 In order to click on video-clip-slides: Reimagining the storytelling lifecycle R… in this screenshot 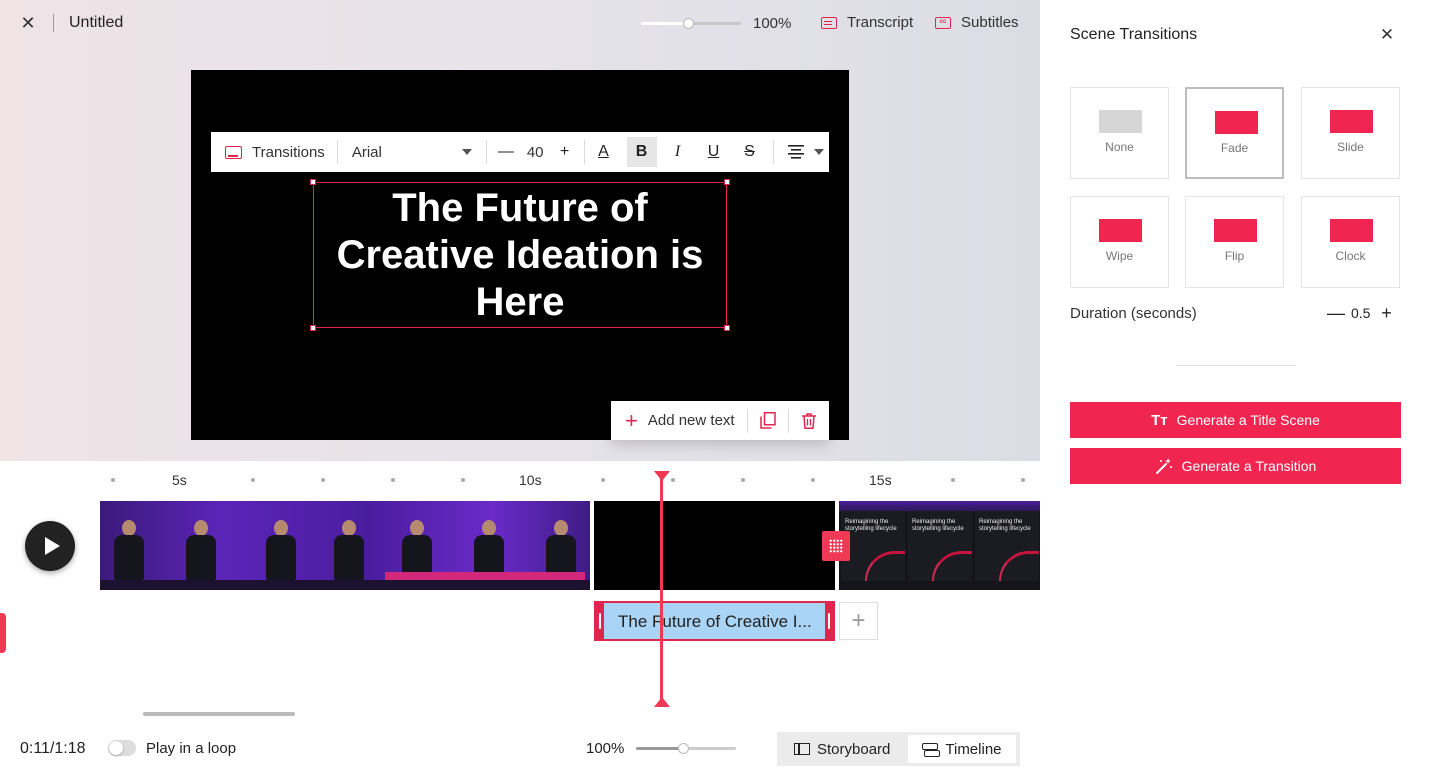, I will do `click(939, 545)`.